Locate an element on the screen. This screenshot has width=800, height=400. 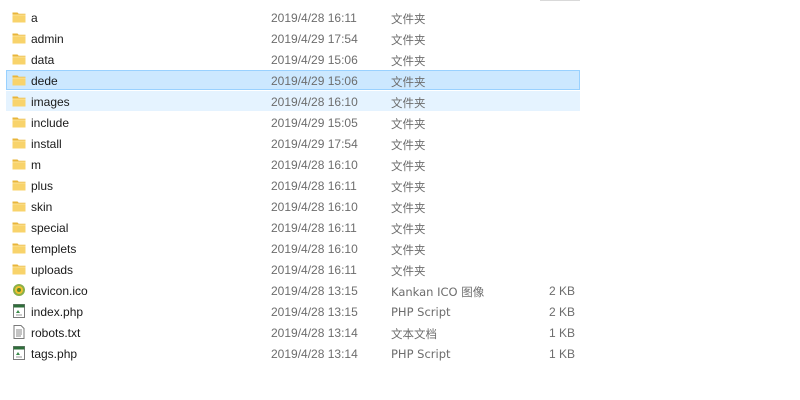
file-date: 2019/4/29 15:05 is located at coordinates (314, 123).